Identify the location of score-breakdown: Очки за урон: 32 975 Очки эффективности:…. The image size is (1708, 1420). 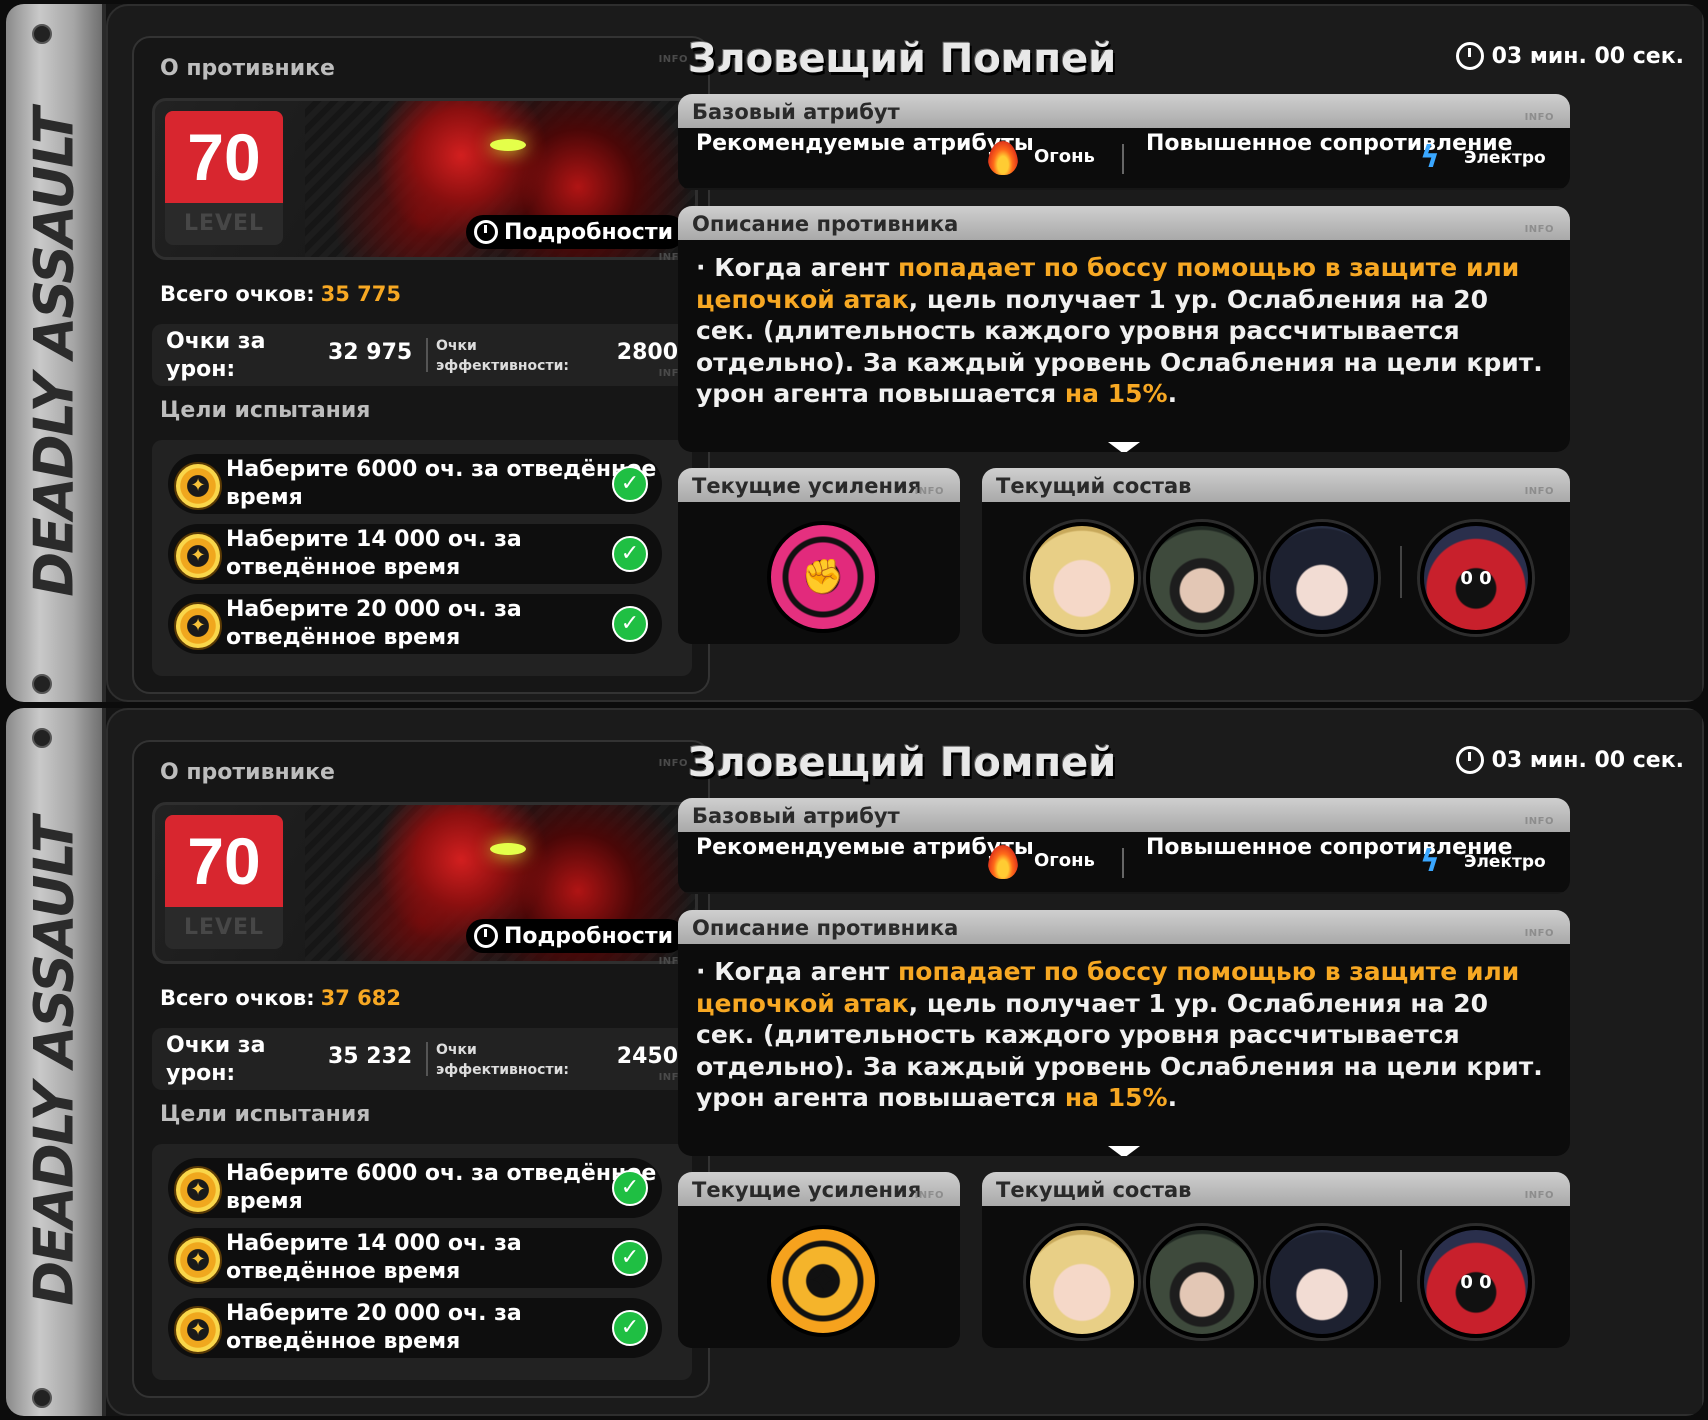
(422, 355).